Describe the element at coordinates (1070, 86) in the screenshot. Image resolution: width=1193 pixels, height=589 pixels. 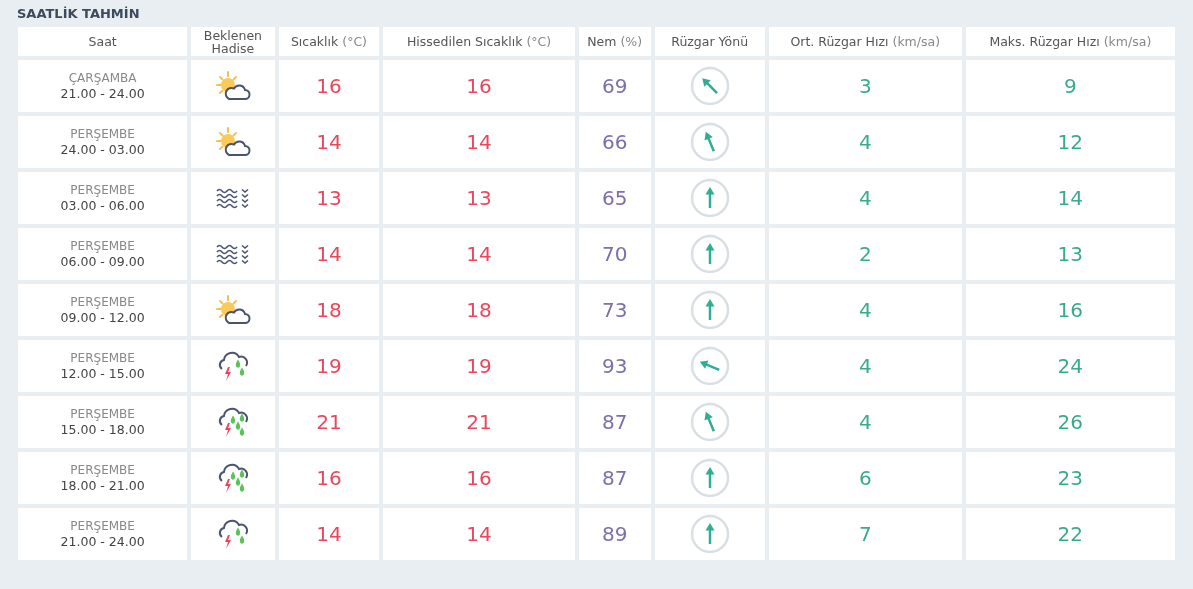
I see `table-cell: 9` at that location.